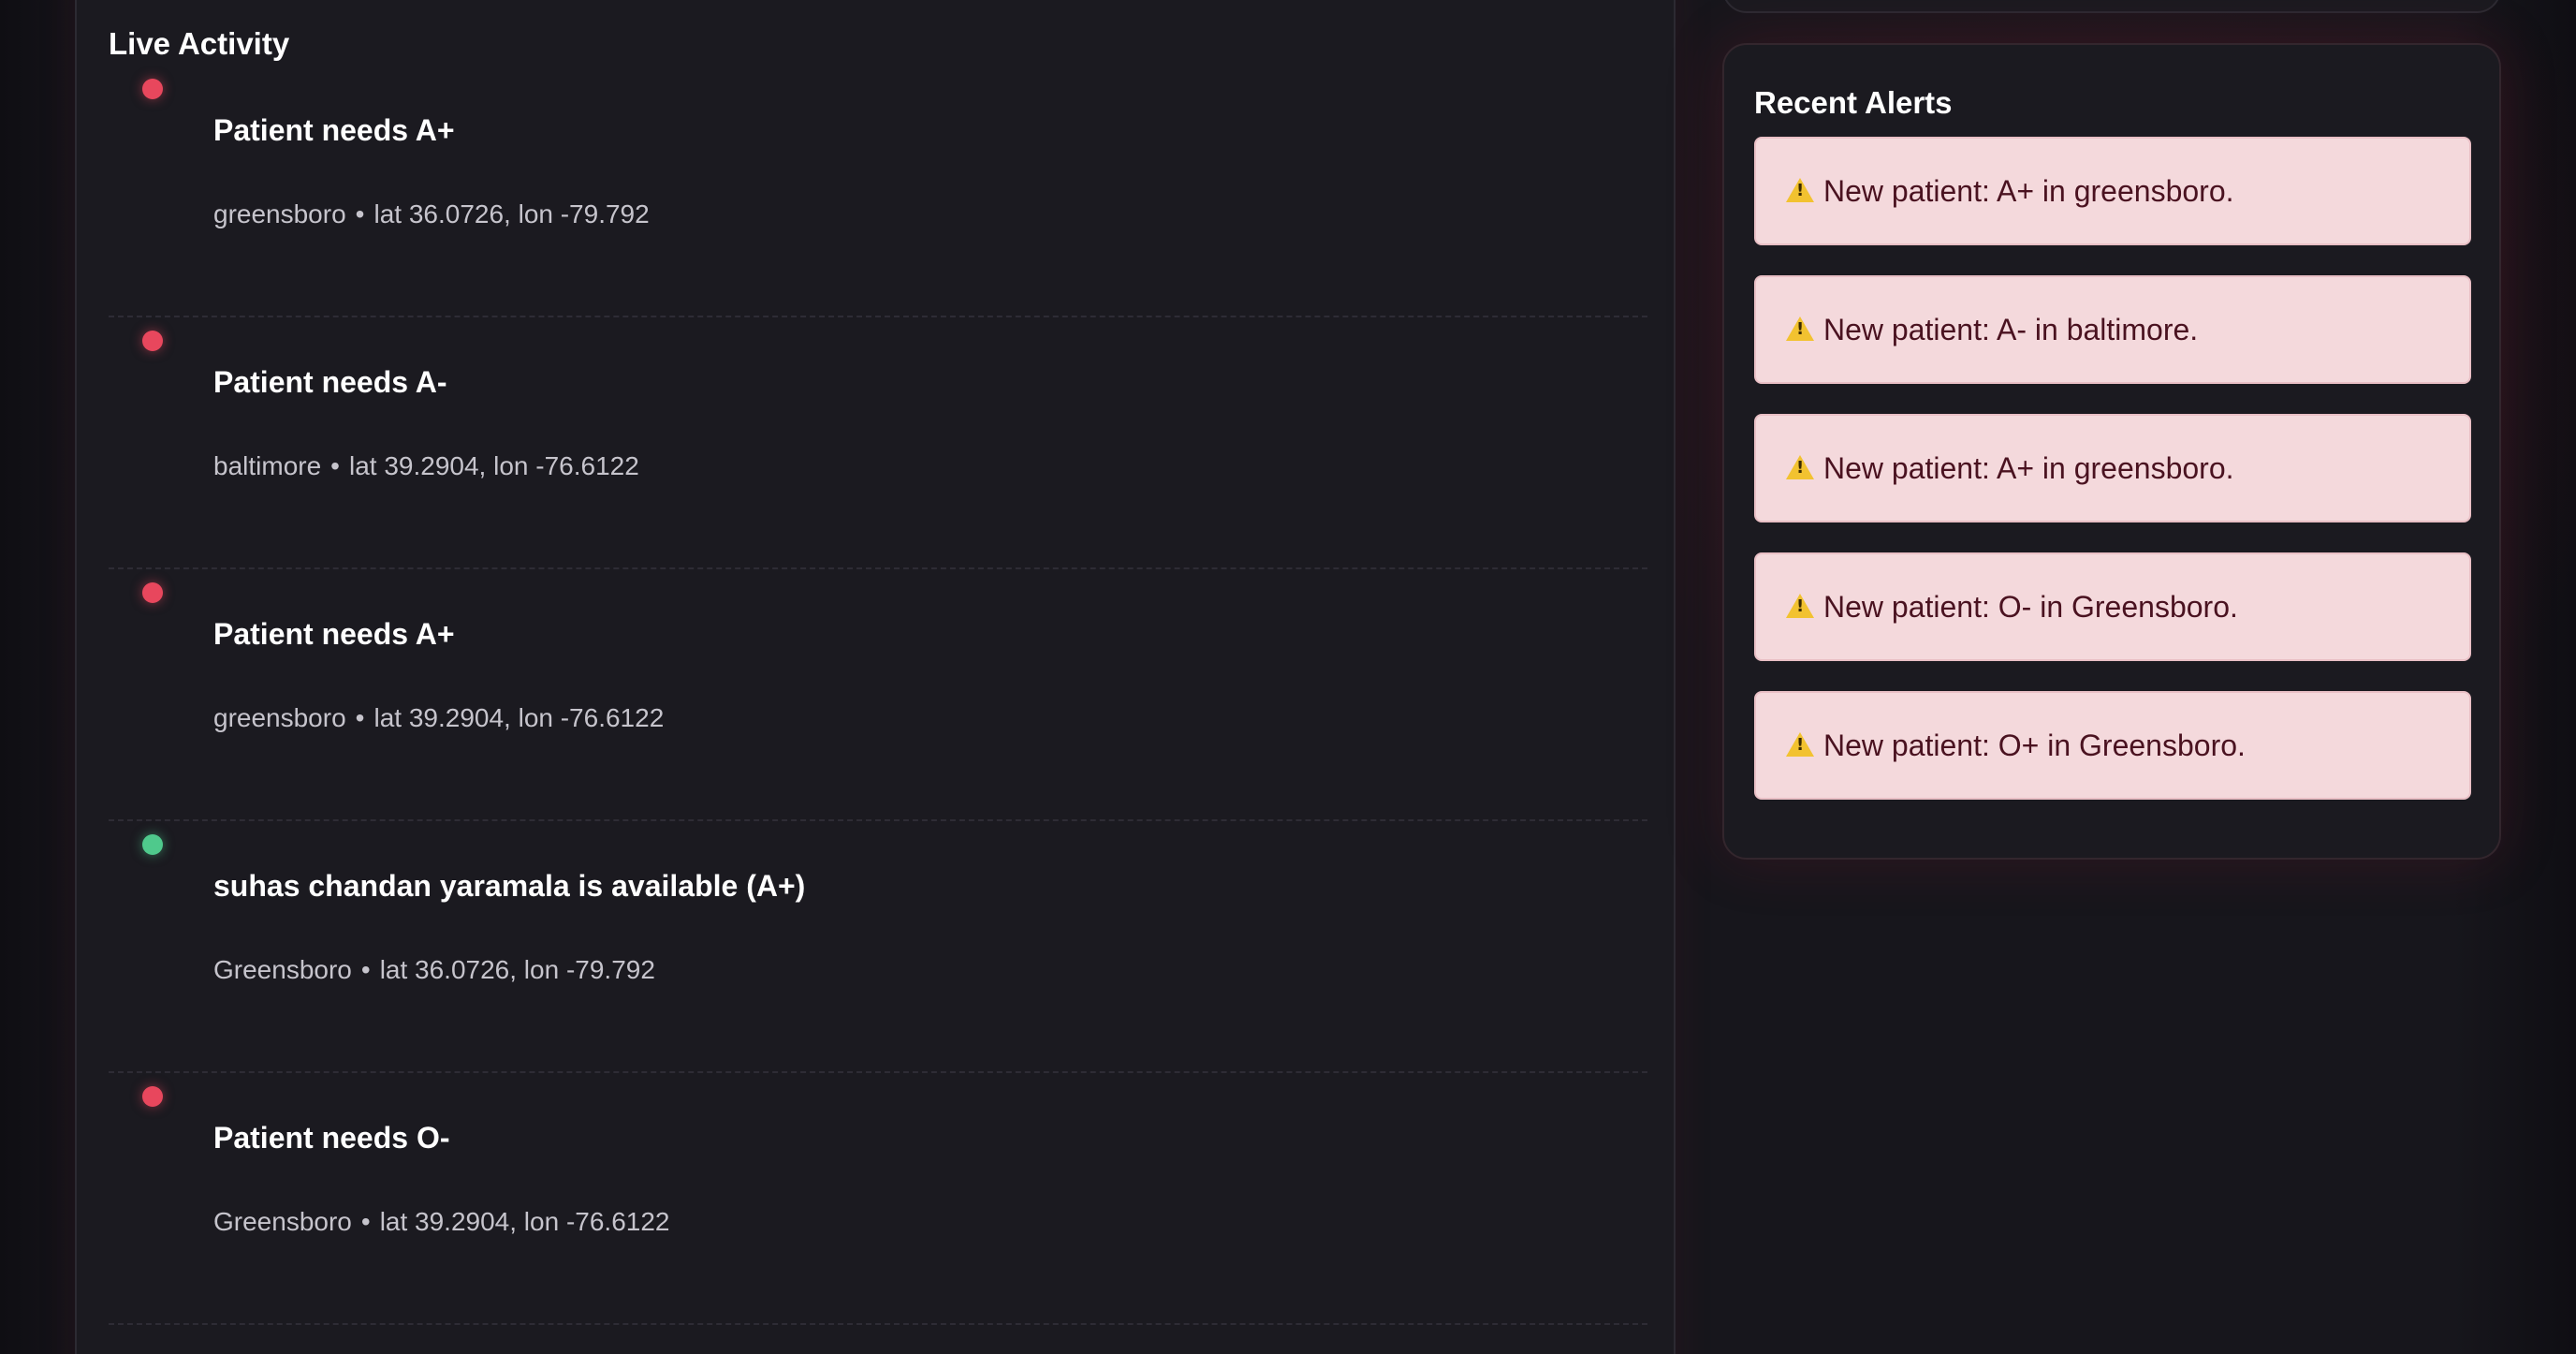 The image size is (2576, 1354). I want to click on alert-item: New patient: A- in baltimore., so click(2112, 330).